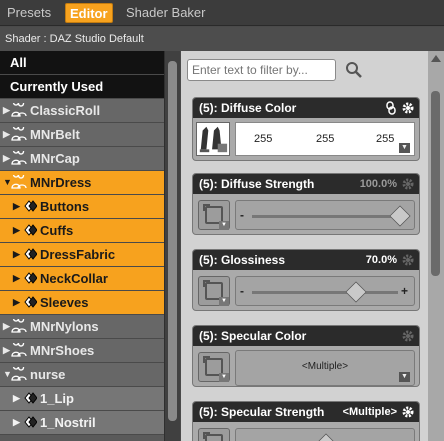  I want to click on tree-scroll-thumb, so click(172, 241).